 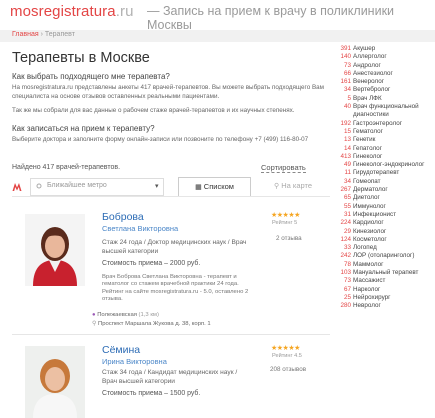 What do you see at coordinates (347, 131) in the screenshot?
I see `specialty-count: 15` at bounding box center [347, 131].